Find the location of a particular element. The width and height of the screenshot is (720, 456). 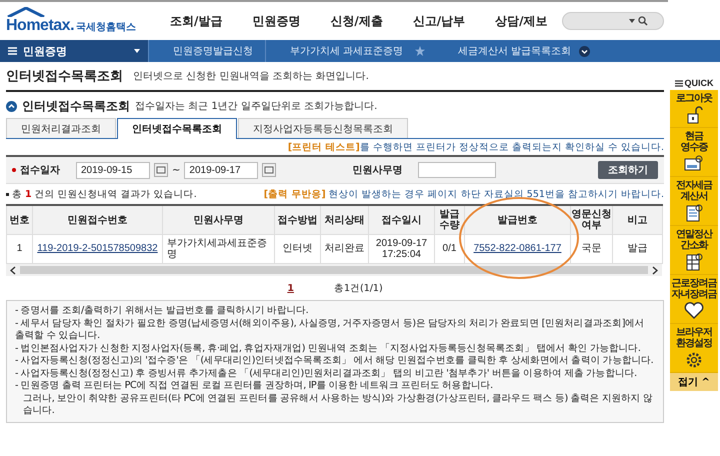

date-field: 2019-09-15 is located at coordinates (113, 170).